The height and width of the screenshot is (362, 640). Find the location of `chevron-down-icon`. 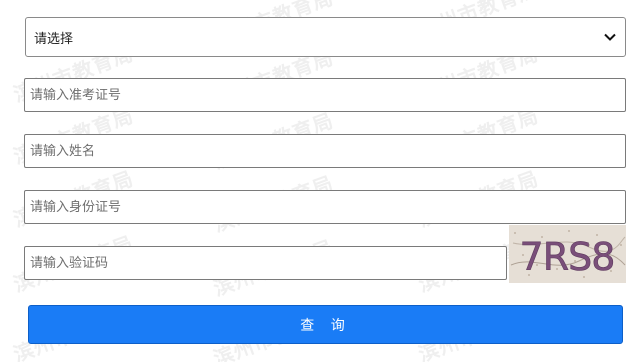

chevron-down-icon is located at coordinates (610, 37).